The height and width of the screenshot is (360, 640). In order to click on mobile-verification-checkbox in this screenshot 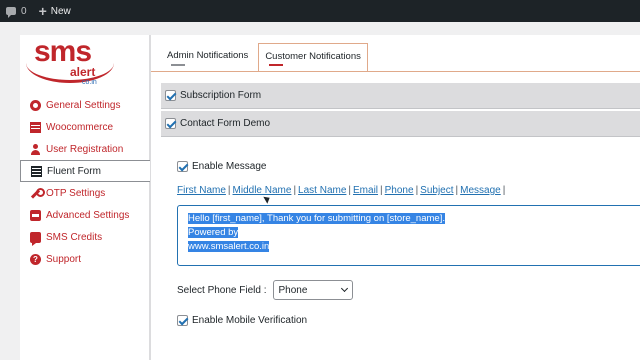, I will do `click(182, 320)`.